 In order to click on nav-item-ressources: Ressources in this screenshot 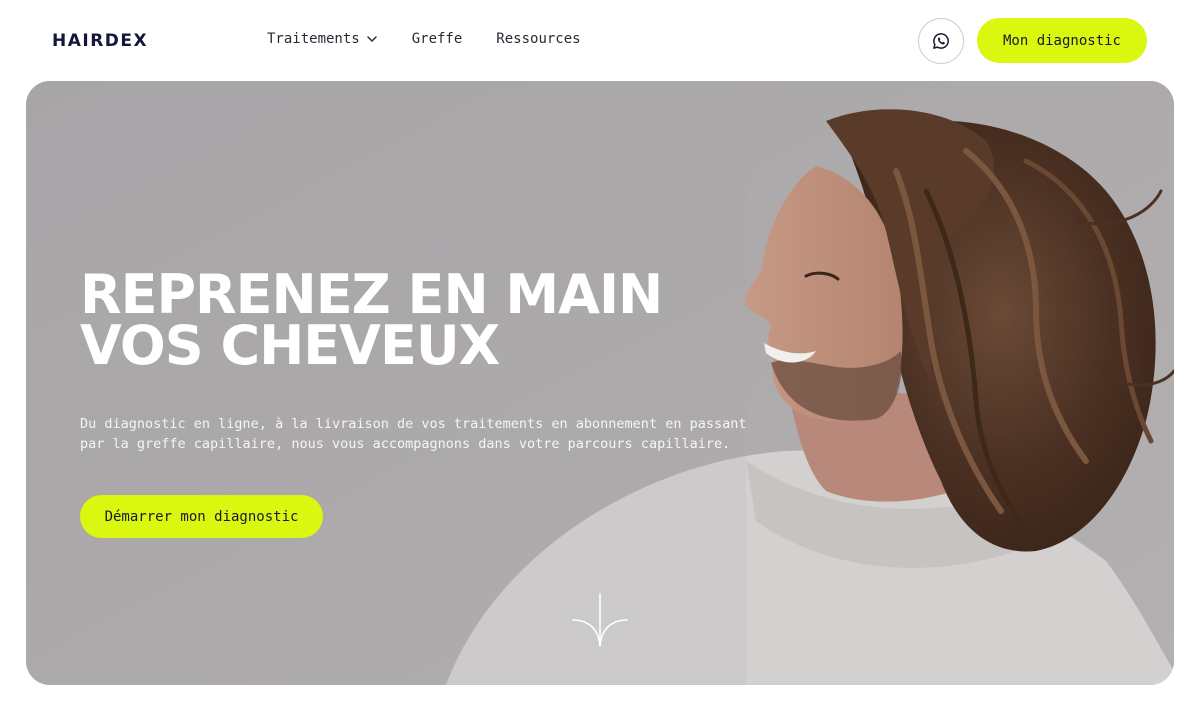, I will do `click(538, 39)`.